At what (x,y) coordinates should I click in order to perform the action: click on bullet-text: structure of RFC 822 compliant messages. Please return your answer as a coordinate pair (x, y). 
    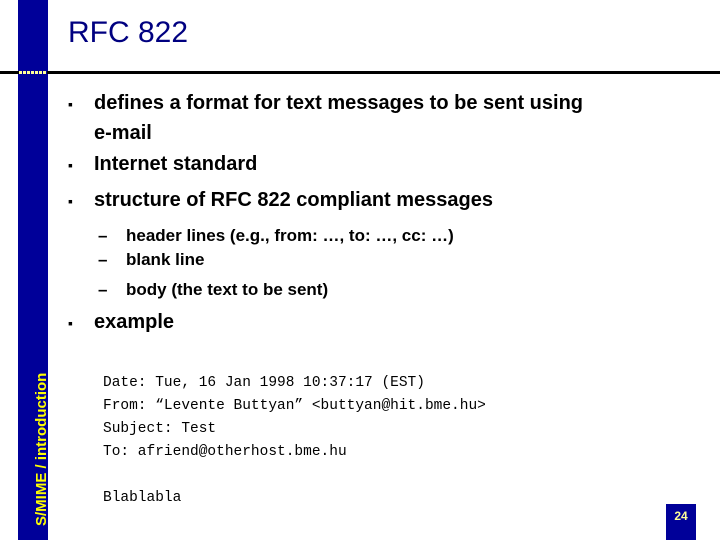
    Looking at the image, I should click on (294, 200).